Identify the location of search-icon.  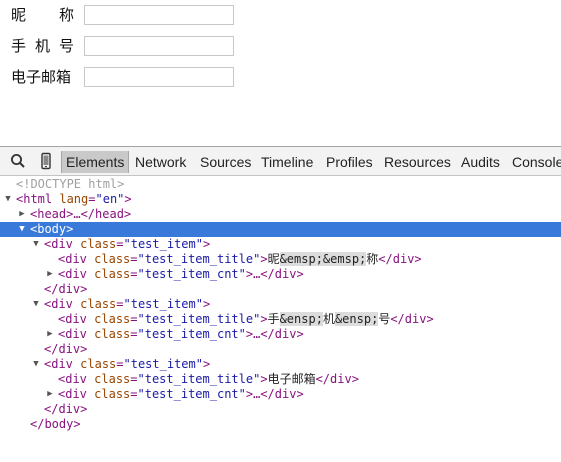
(18, 161).